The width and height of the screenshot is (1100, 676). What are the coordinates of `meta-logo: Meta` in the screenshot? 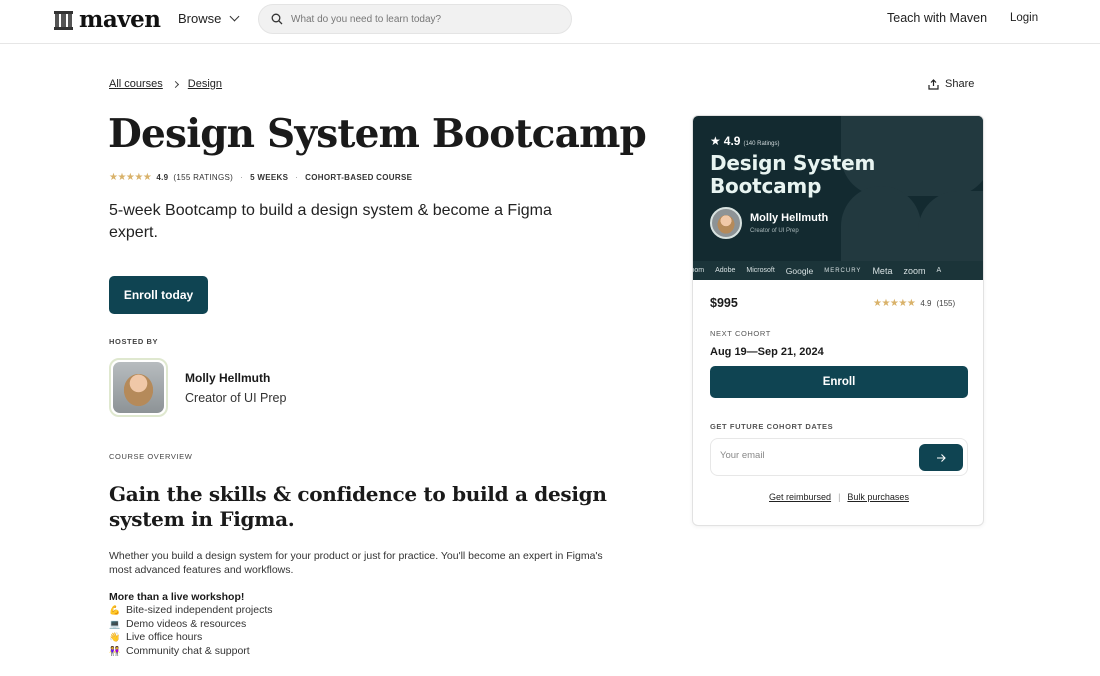 It's located at (882, 270).